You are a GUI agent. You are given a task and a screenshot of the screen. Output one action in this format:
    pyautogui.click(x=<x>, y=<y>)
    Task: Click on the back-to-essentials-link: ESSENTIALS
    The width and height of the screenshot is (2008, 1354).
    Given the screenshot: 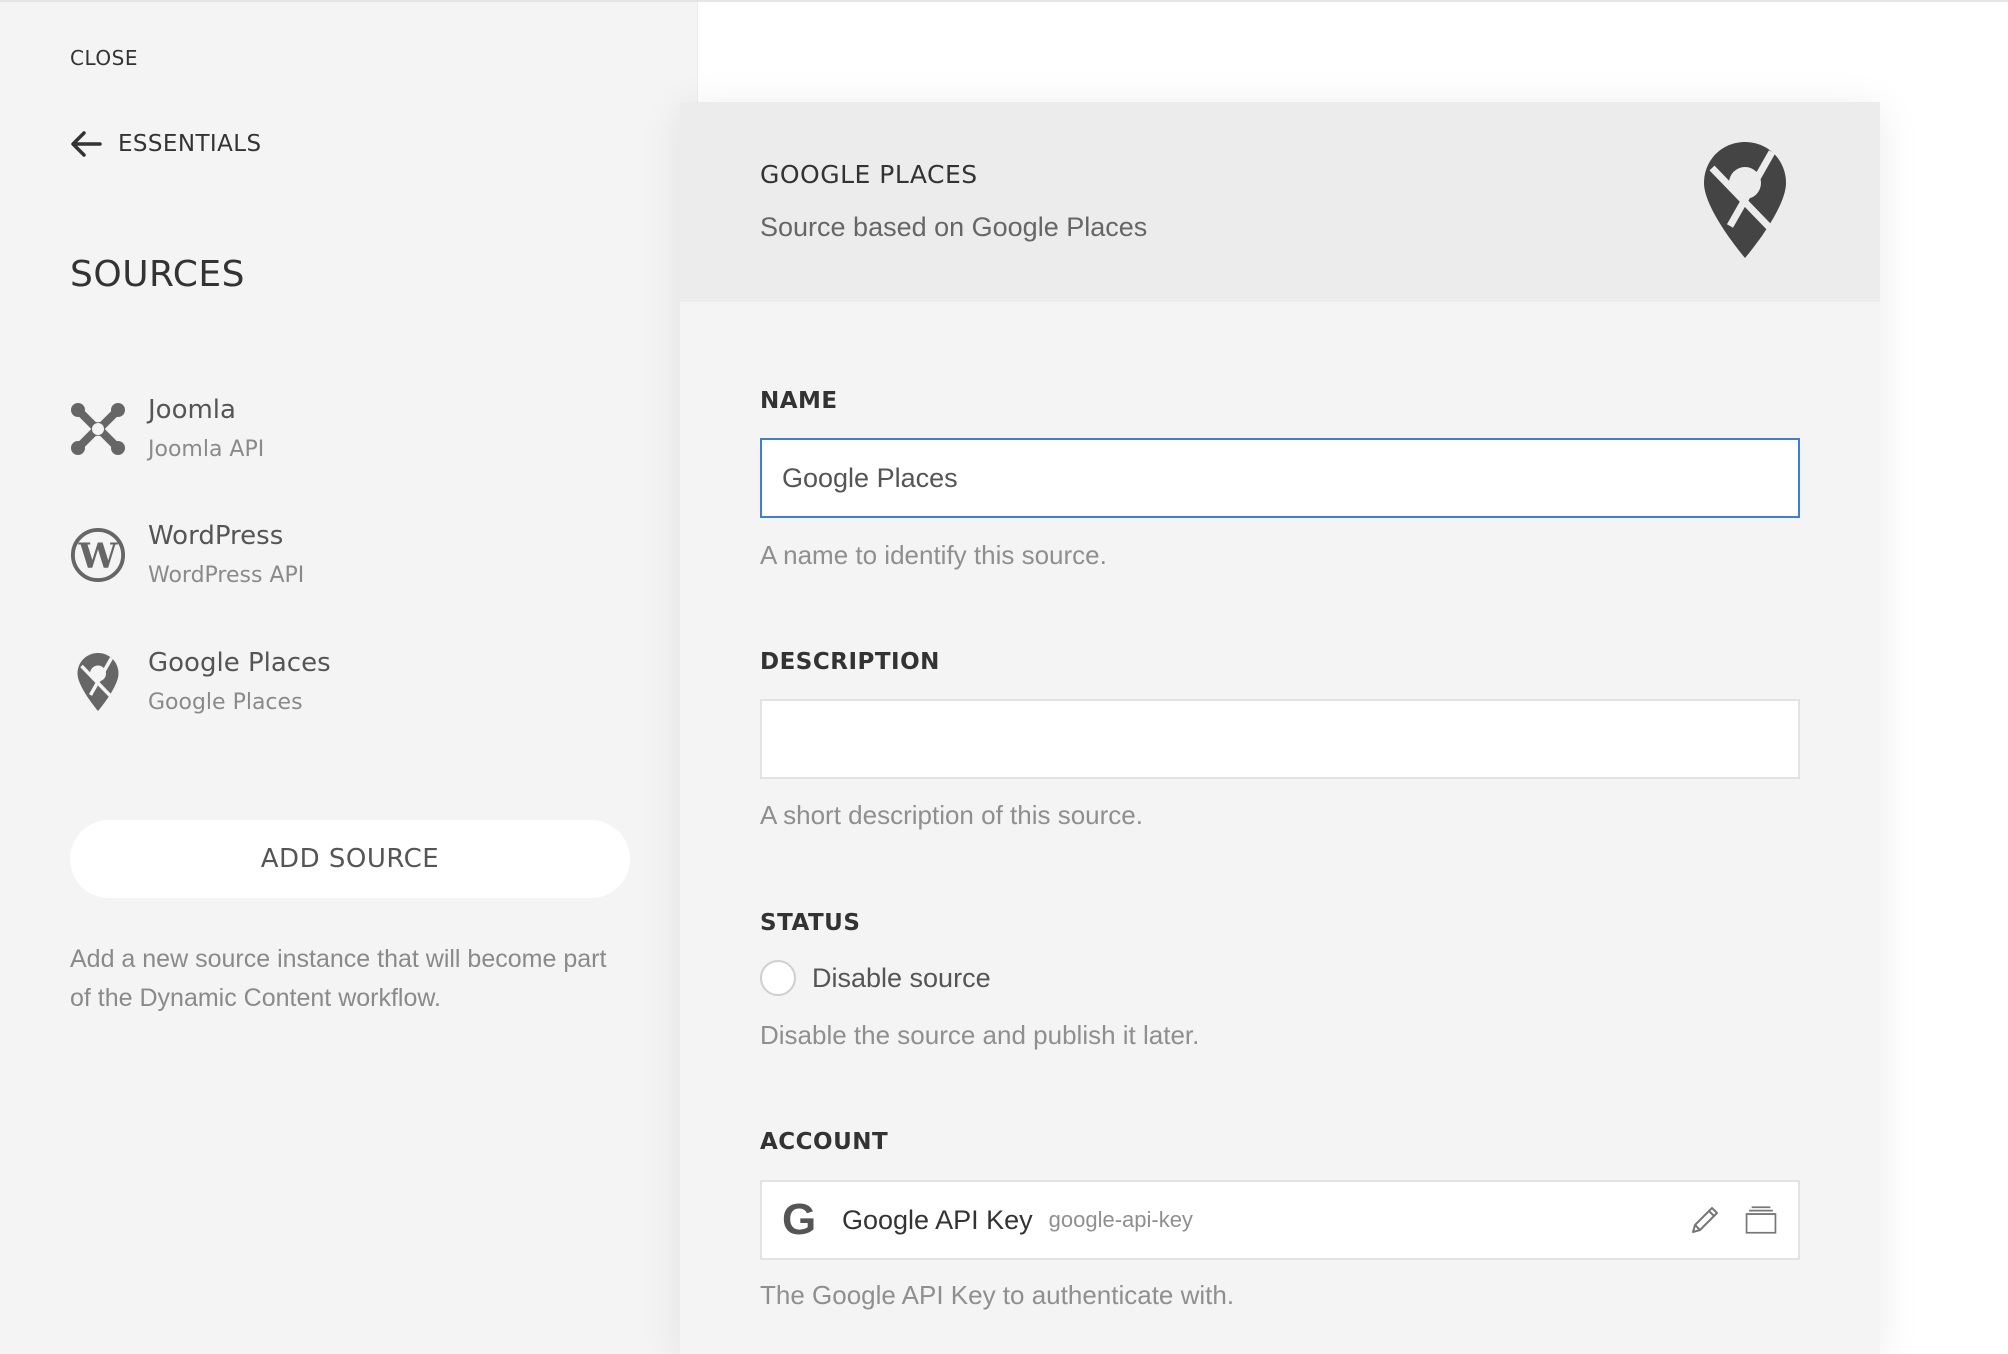 What is the action you would take?
    pyautogui.click(x=165, y=144)
    